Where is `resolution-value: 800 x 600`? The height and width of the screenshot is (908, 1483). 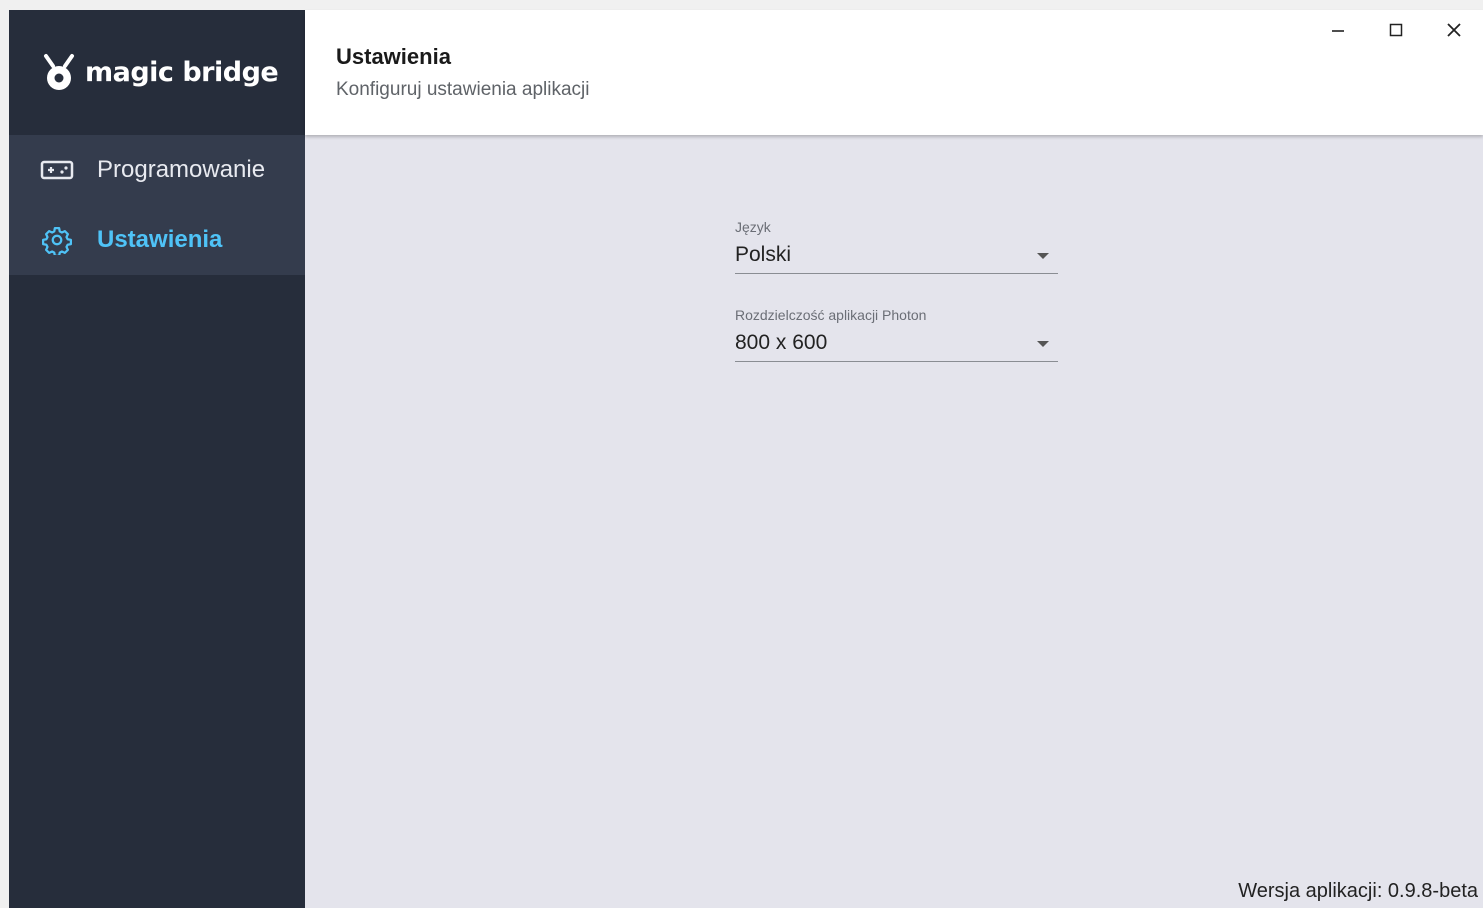
resolution-value: 800 x 600 is located at coordinates (781, 342).